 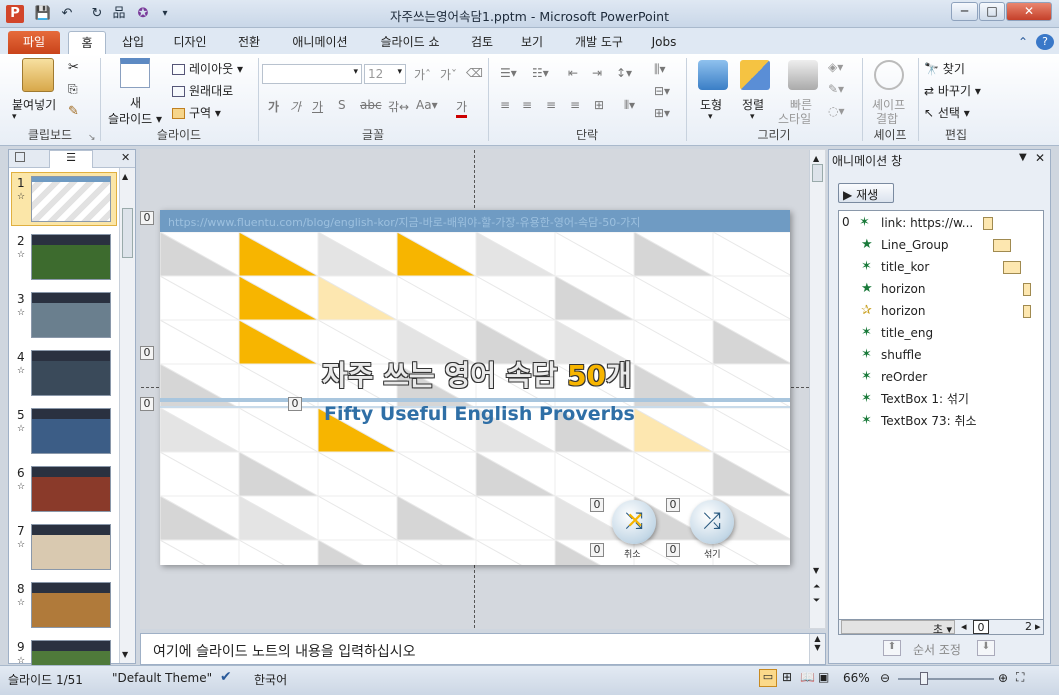 I want to click on strikethrough-icon: abc, so click(x=371, y=105).